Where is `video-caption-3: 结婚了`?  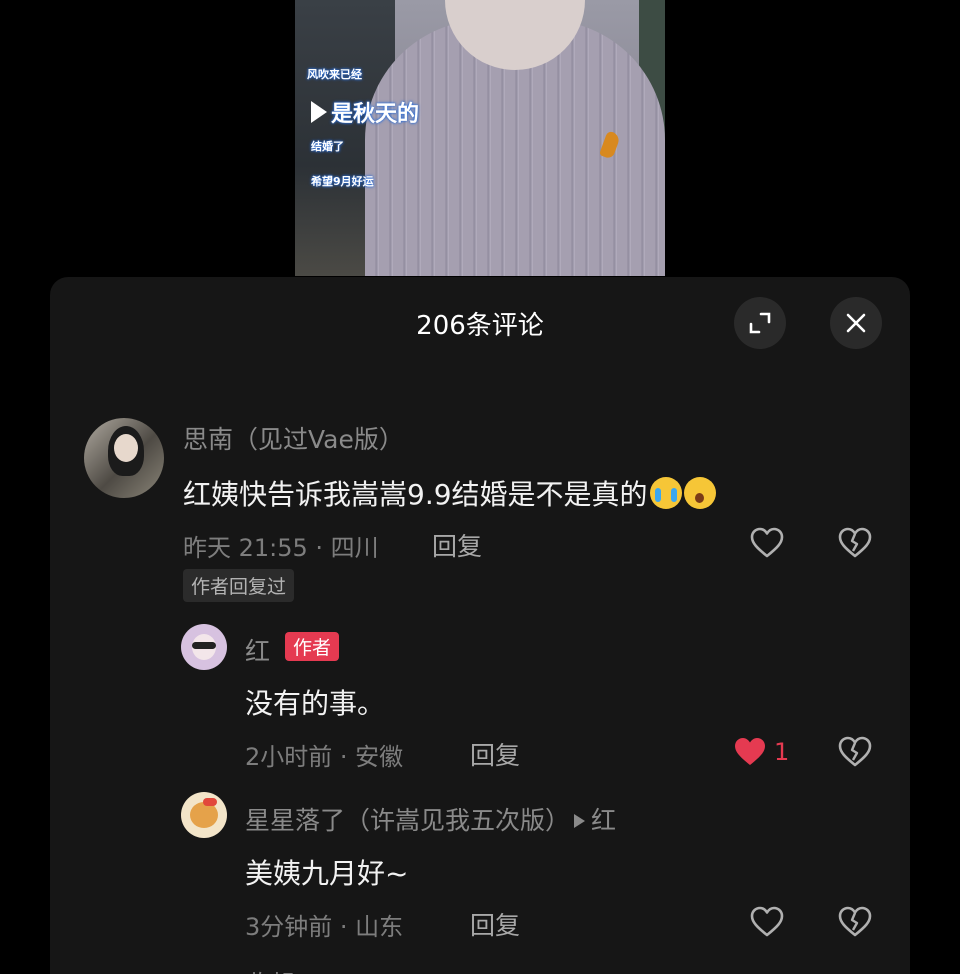
video-caption-3: 结婚了 is located at coordinates (327, 146).